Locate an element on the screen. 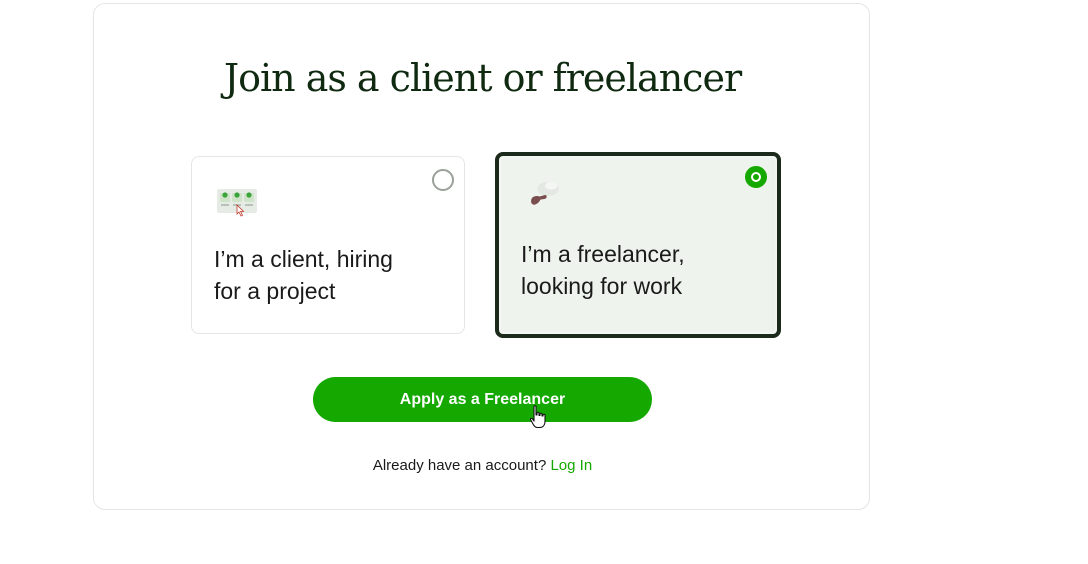 The image size is (1088, 564). client-option-label: I’m a client, hiring for a project is located at coordinates (303, 275).